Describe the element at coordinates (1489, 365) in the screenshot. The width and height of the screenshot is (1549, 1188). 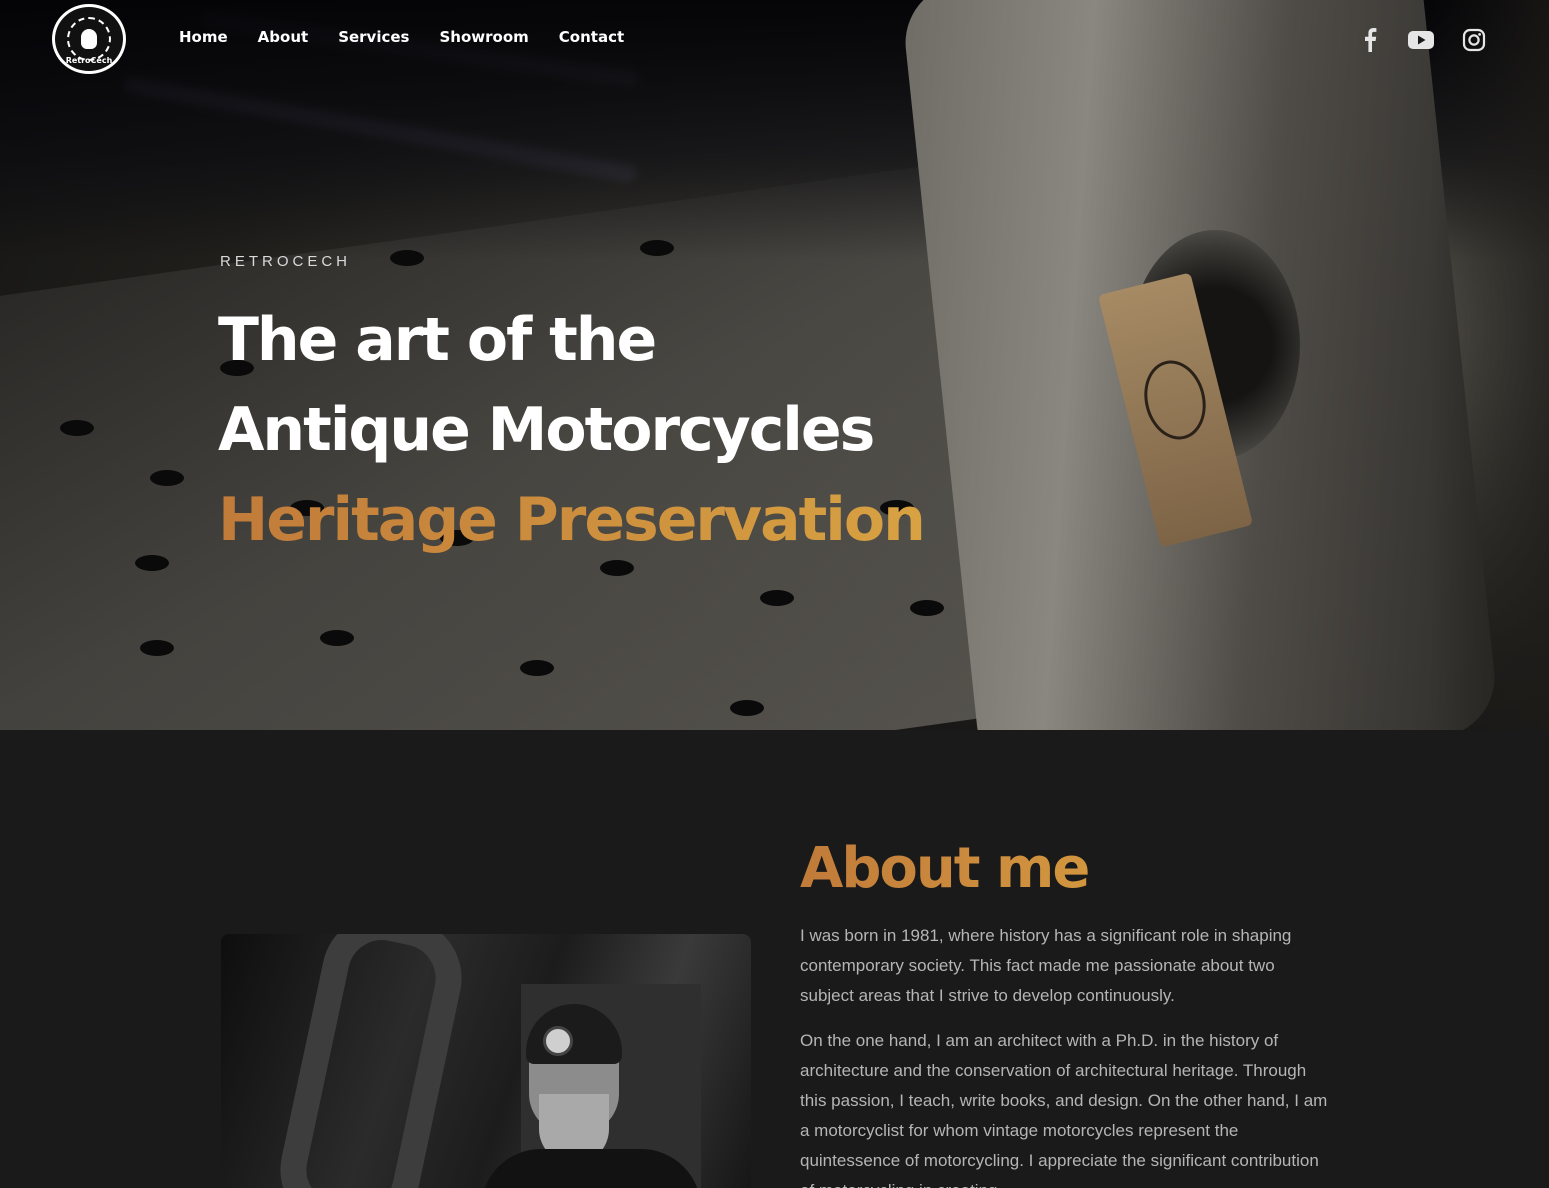
I see `hero-bg-right-shade` at that location.